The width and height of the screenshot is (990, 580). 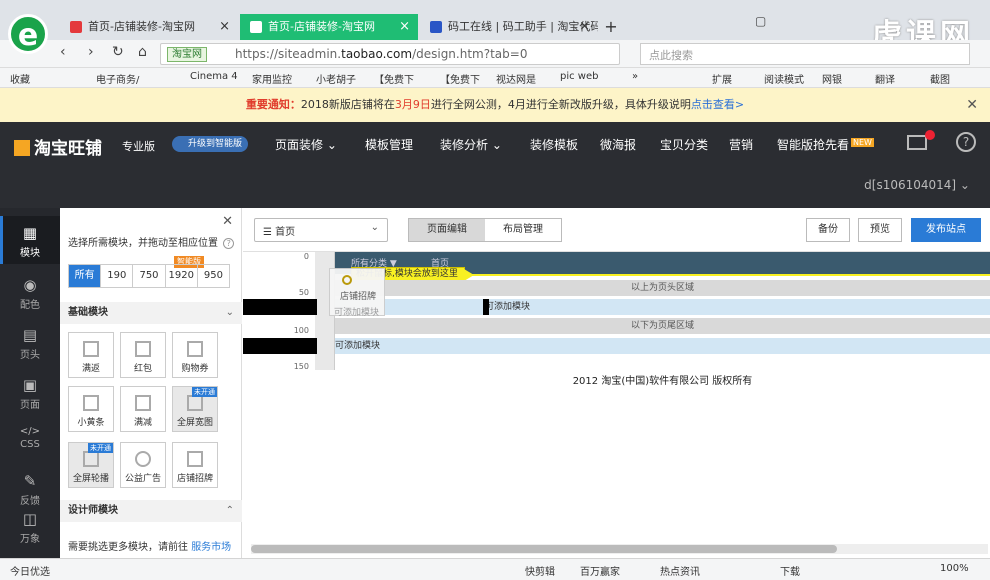 What do you see at coordinates (306, 144) in the screenshot?
I see `nav-page-decoration: 页面装修 ⌄` at bounding box center [306, 144].